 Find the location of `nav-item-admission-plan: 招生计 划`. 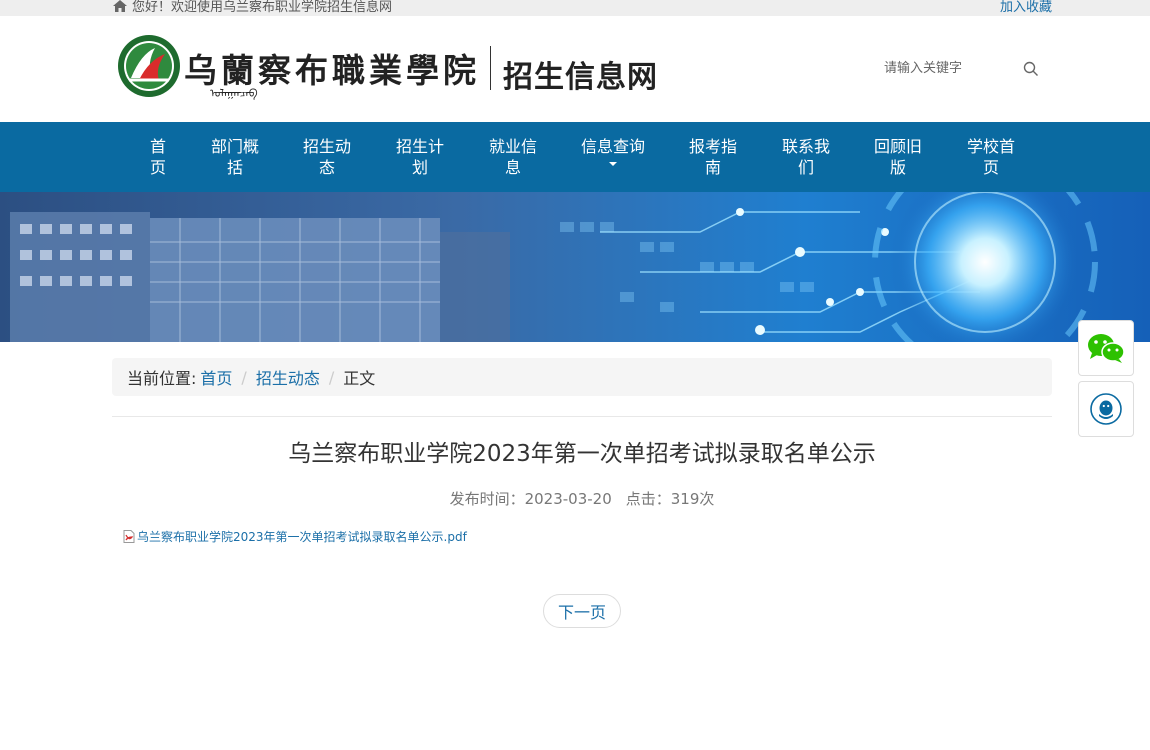

nav-item-admission-plan: 招生计 划 is located at coordinates (420, 157).